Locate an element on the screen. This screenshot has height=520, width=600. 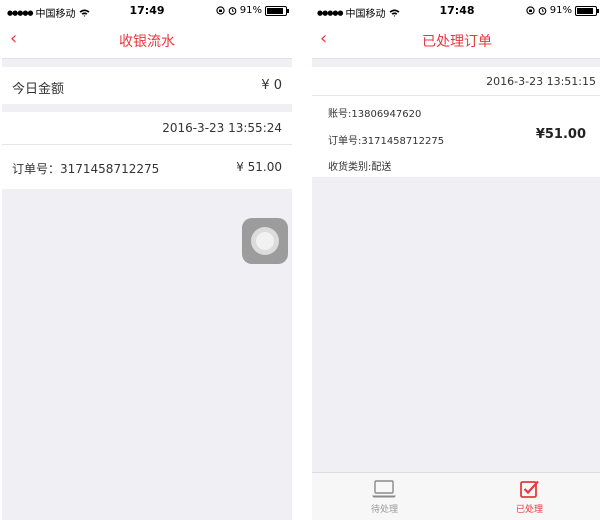
today-amount-value: ¥ 0 is located at coordinates (271, 85).